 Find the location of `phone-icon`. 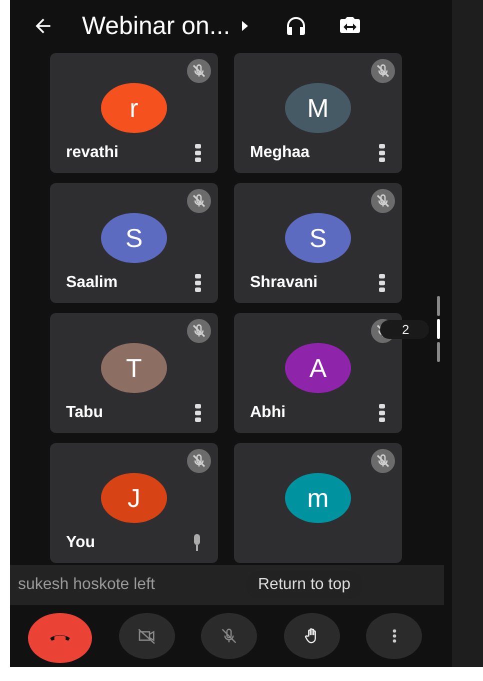

phone-icon is located at coordinates (60, 638).